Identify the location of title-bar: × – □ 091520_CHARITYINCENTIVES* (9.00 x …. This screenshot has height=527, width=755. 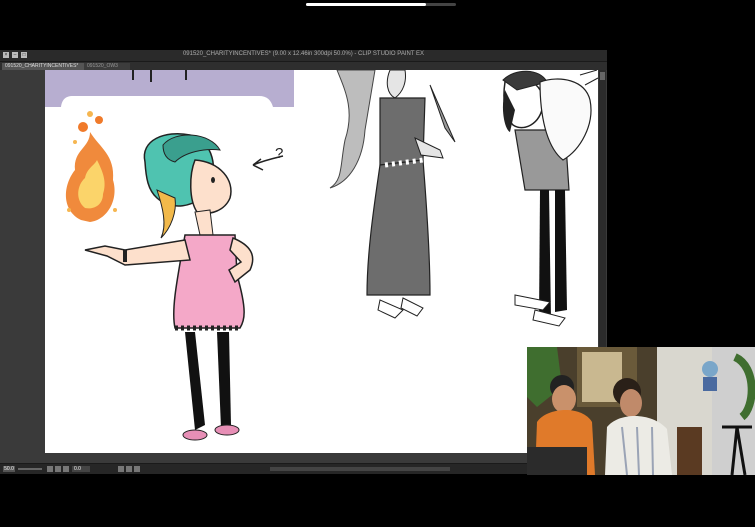
(303, 56).